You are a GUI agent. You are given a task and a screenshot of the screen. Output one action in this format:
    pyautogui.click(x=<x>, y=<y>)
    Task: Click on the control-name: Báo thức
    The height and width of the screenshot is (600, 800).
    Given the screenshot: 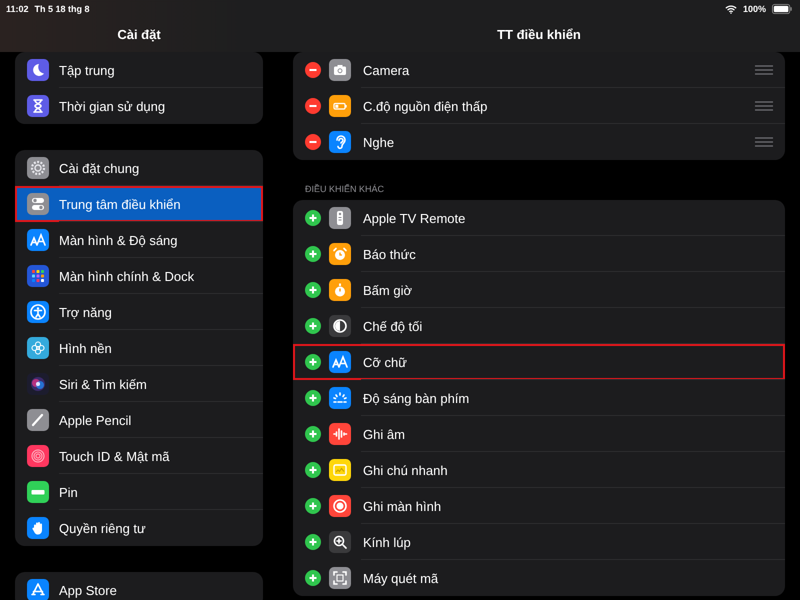 What is the action you would take?
    pyautogui.click(x=390, y=254)
    